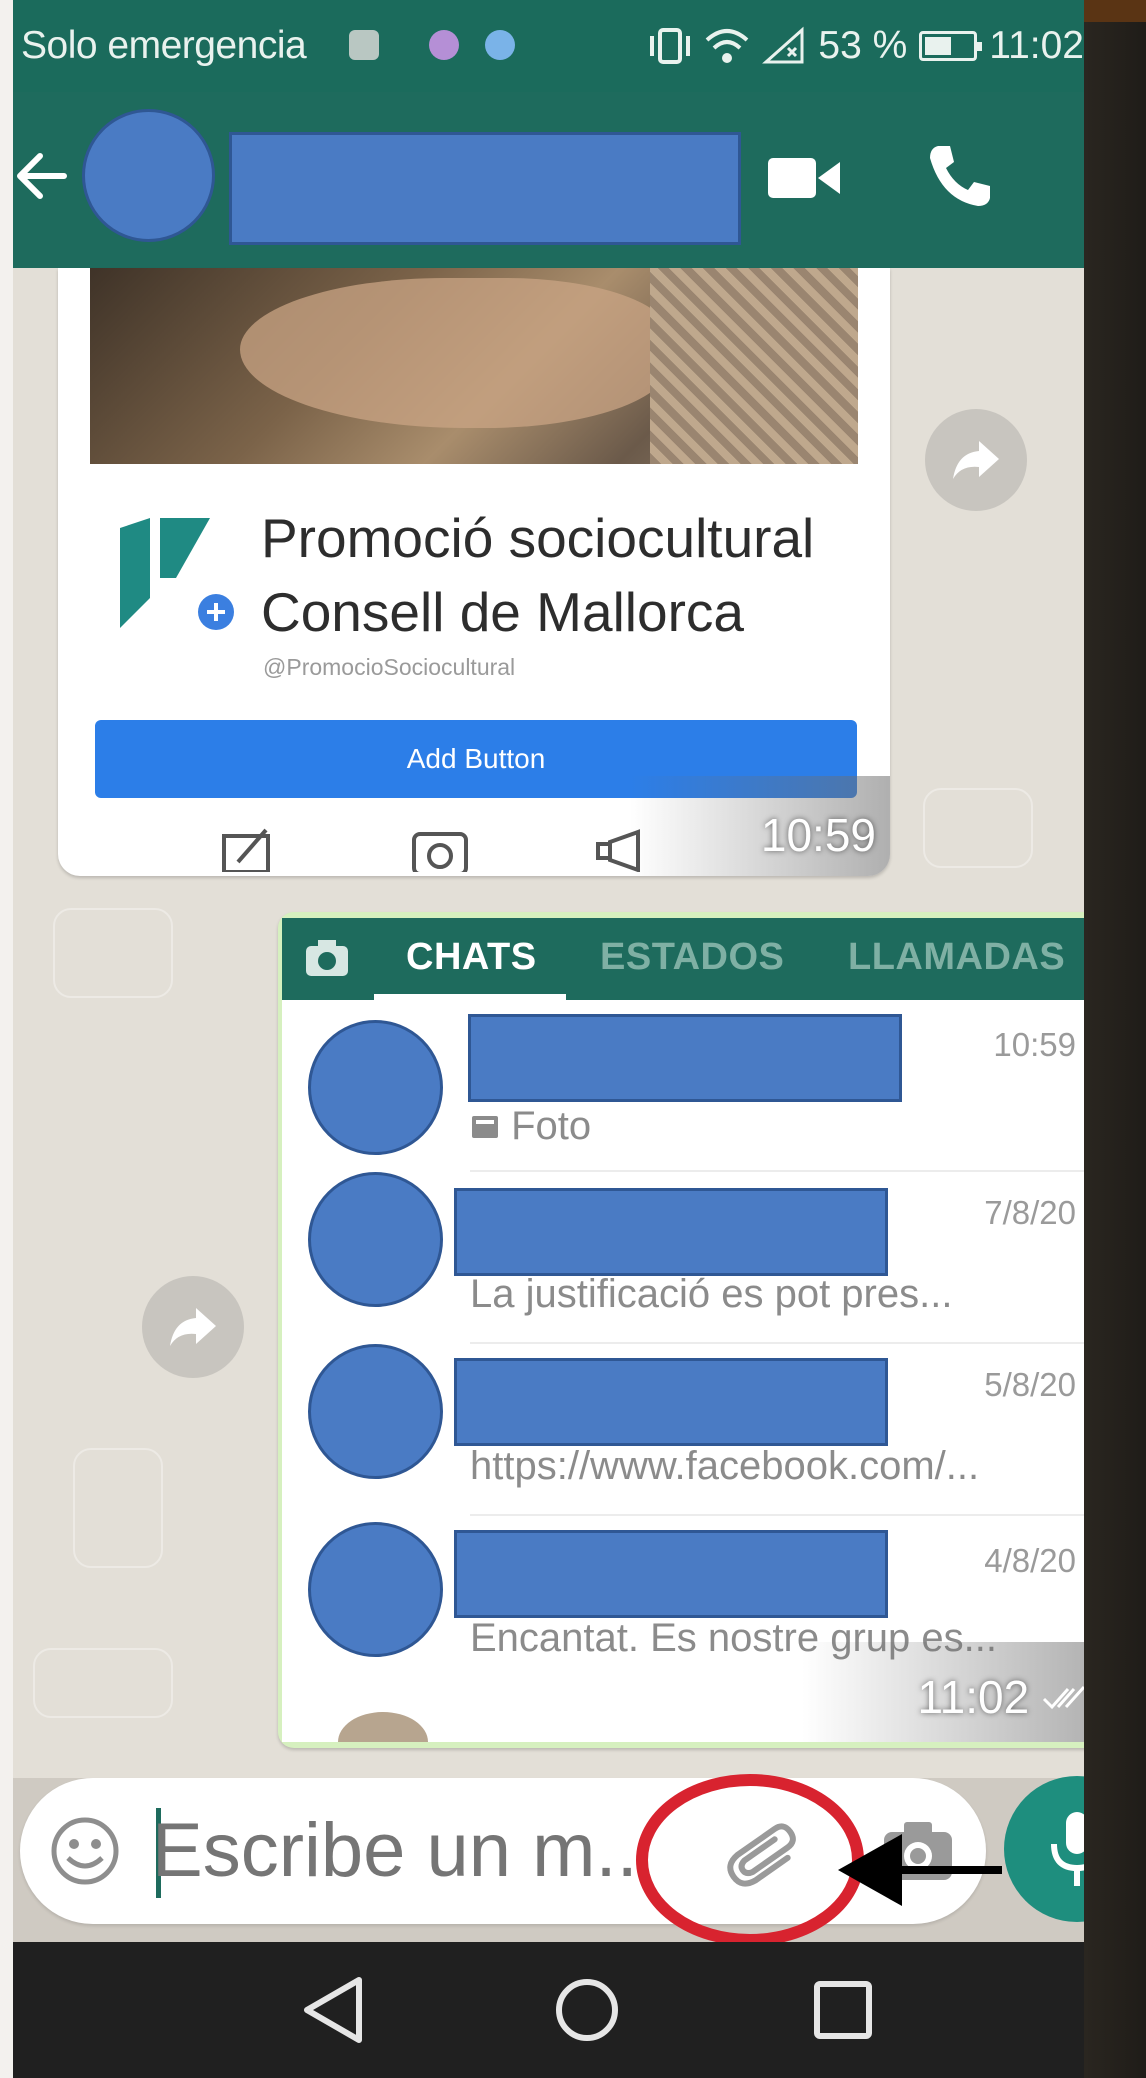 Image resolution: width=1146 pixels, height=2078 pixels. Describe the element at coordinates (1036, 45) in the screenshot. I see `clock: 11:02` at that location.